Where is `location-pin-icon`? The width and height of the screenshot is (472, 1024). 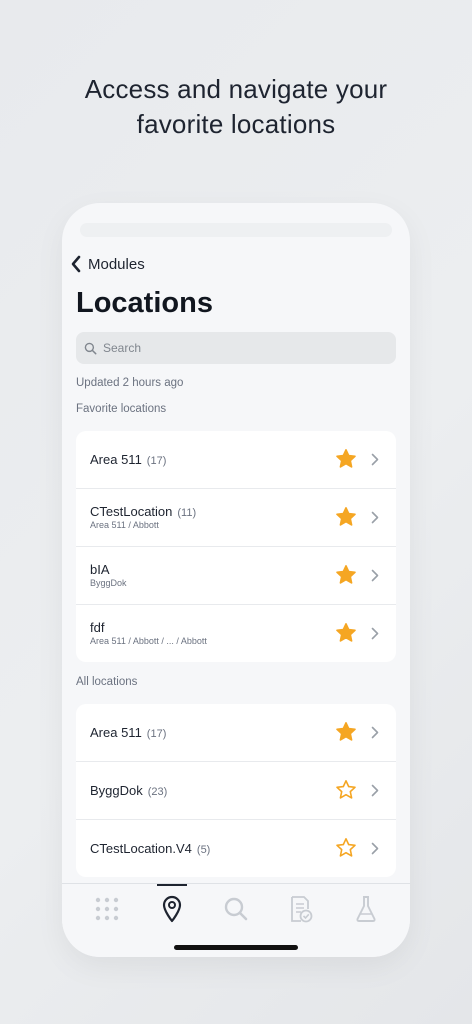
location-pin-icon is located at coordinates (172, 909).